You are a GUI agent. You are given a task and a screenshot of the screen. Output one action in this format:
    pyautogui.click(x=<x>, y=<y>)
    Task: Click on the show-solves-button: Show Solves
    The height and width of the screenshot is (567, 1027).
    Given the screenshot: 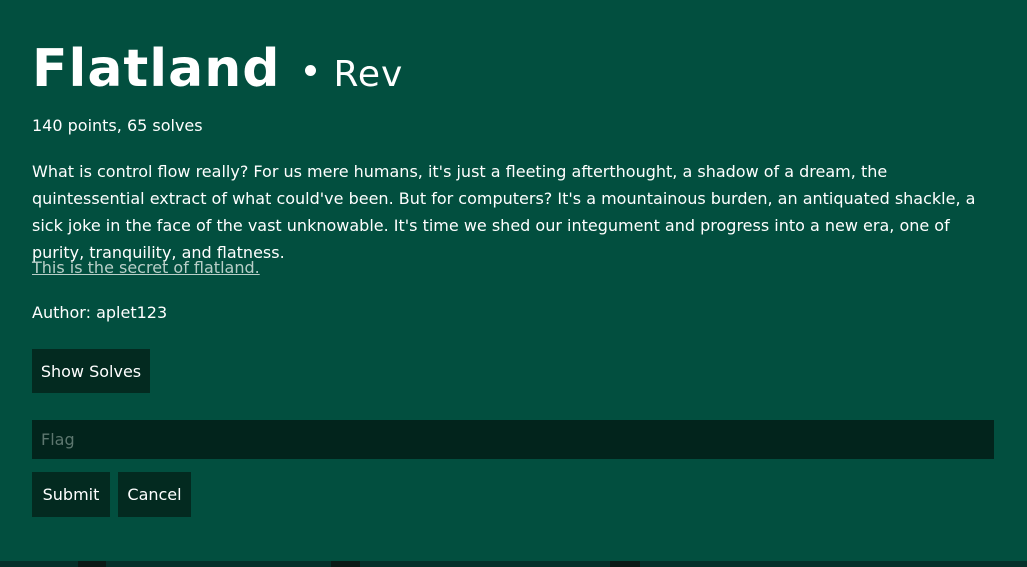 What is the action you would take?
    pyautogui.click(x=91, y=371)
    